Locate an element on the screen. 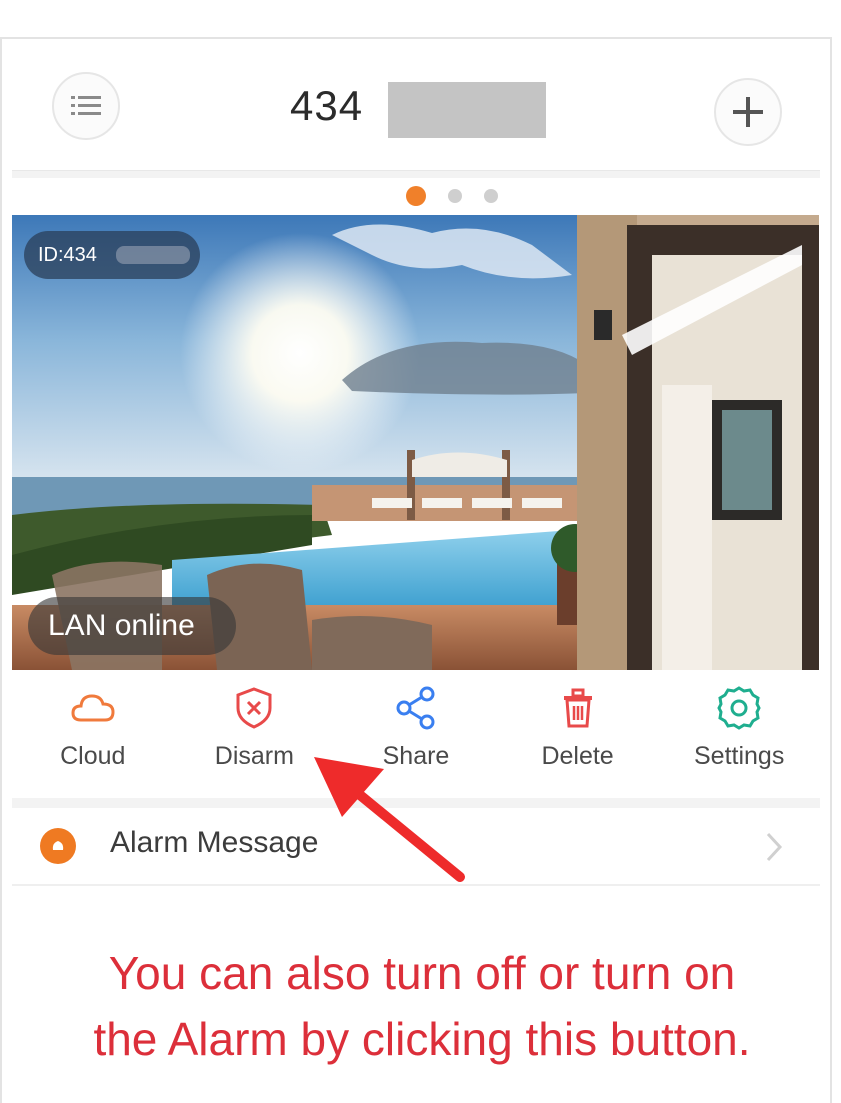 The height and width of the screenshot is (1103, 841). connection-status-badge: LAN online is located at coordinates (132, 626).